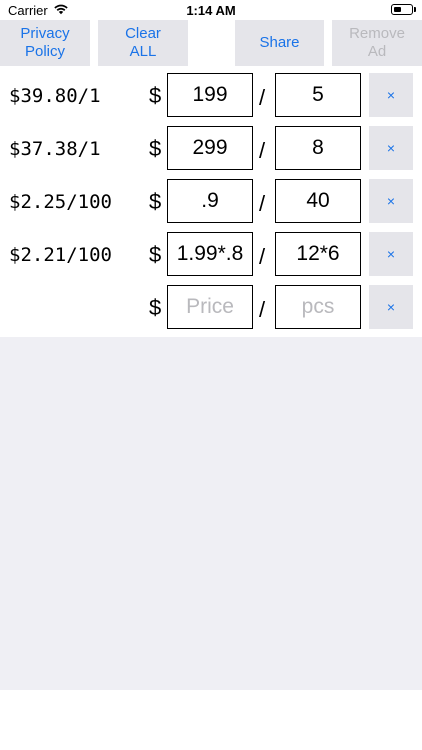  I want to click on share-button: Share, so click(279, 43).